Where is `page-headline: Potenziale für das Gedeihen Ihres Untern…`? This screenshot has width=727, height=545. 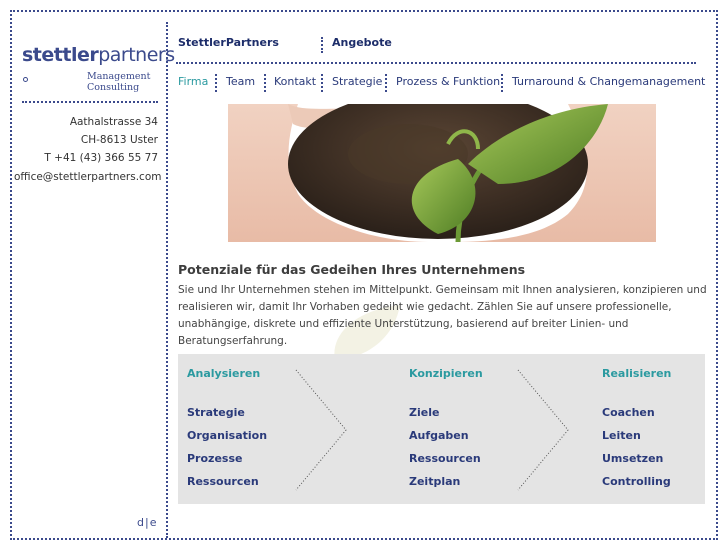 page-headline: Potenziale für das Gedeihen Ihres Untern… is located at coordinates (352, 269).